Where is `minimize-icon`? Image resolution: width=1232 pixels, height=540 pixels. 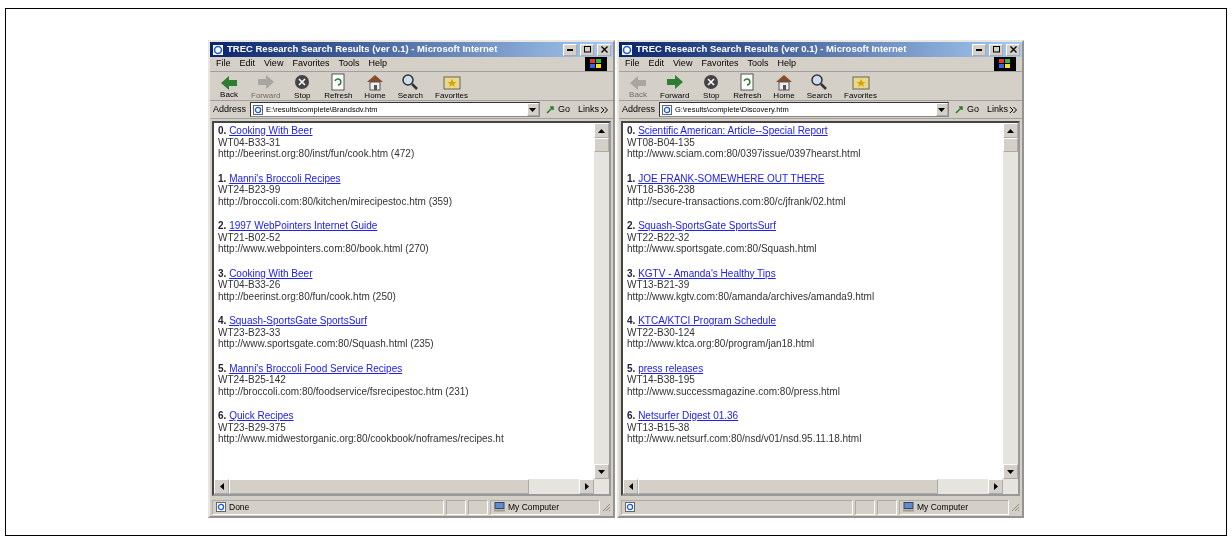
minimize-icon is located at coordinates (979, 49).